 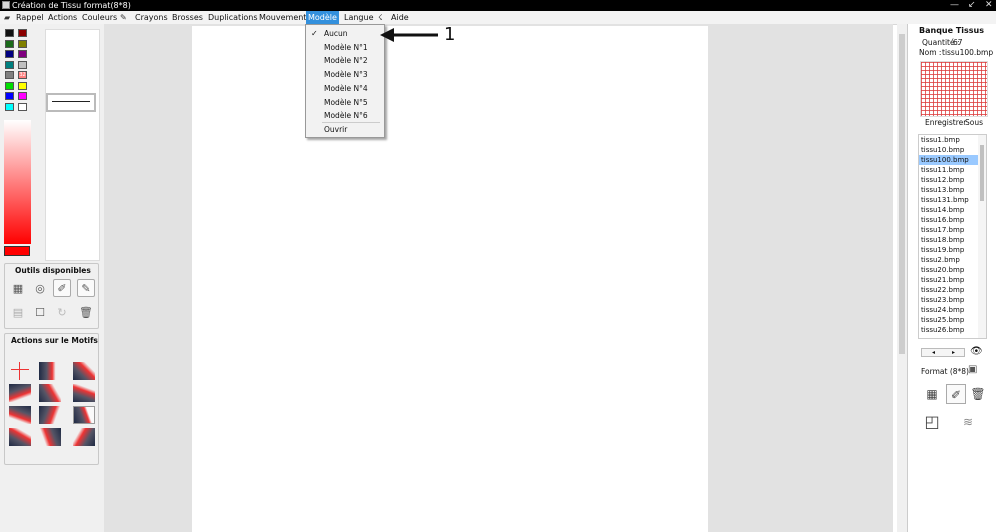 What do you see at coordinates (18, 289) in the screenshot?
I see `grid-tool-icon: ▦` at bounding box center [18, 289].